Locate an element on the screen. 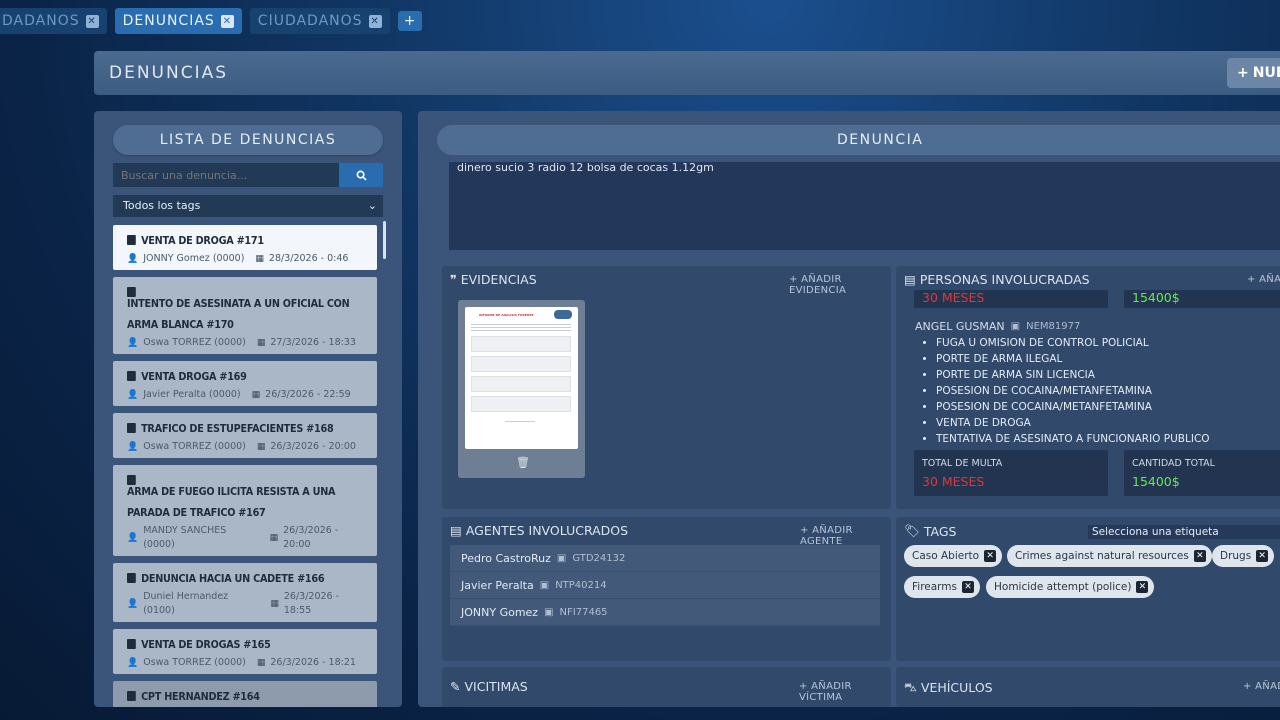  id-card-icon: ▤ is located at coordinates (910, 279).